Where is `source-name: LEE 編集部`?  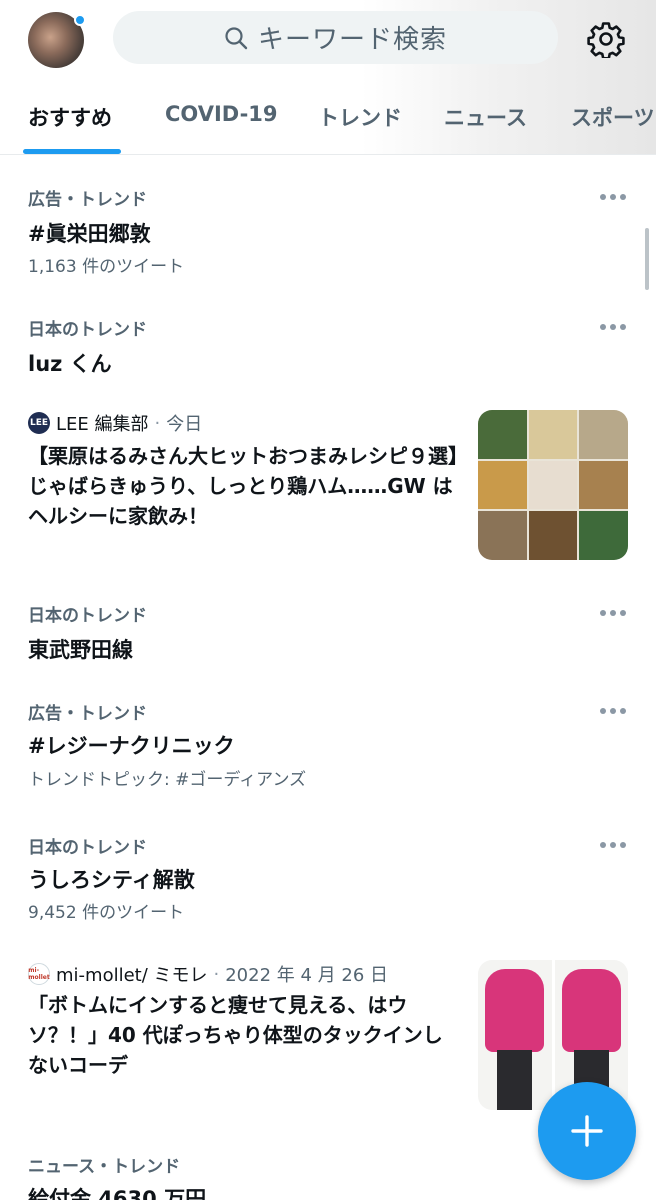 source-name: LEE 編集部 is located at coordinates (102, 424).